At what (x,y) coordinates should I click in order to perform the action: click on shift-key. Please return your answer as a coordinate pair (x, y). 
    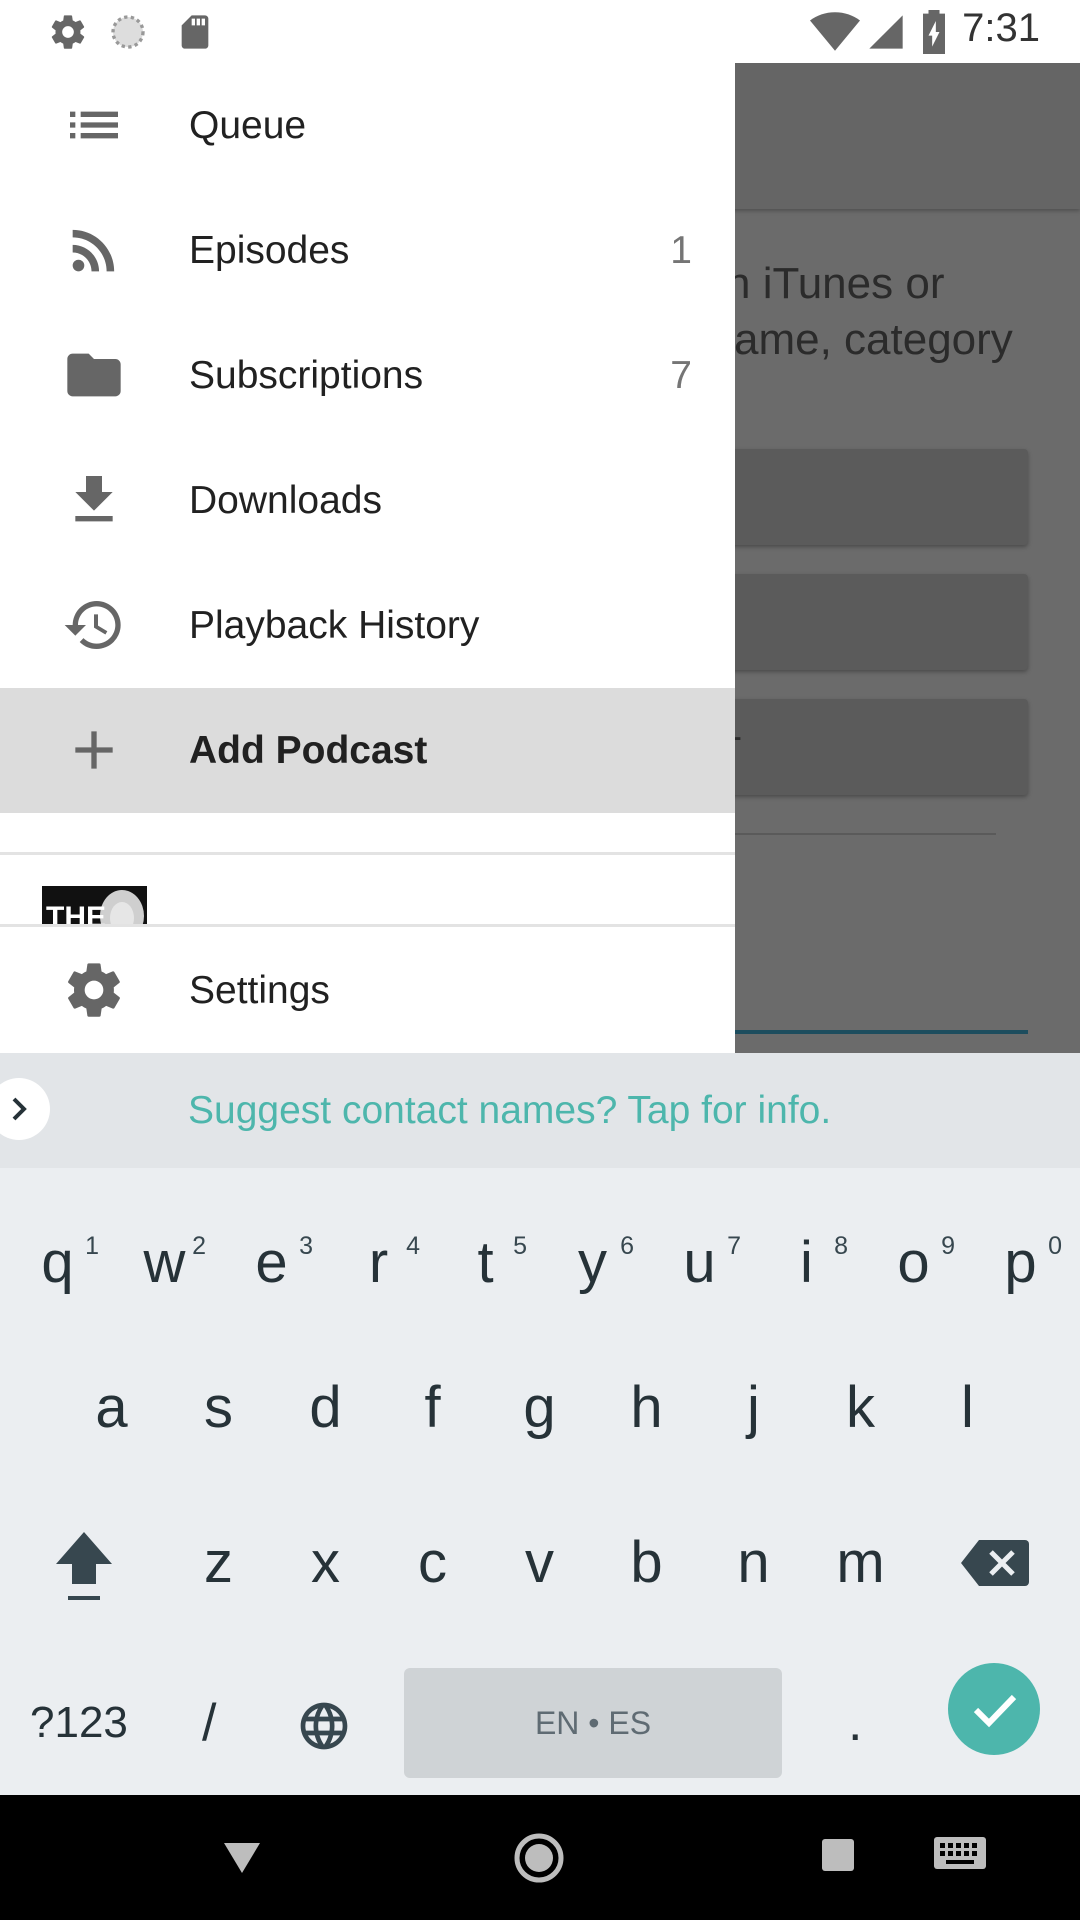
    Looking at the image, I should click on (84, 1563).